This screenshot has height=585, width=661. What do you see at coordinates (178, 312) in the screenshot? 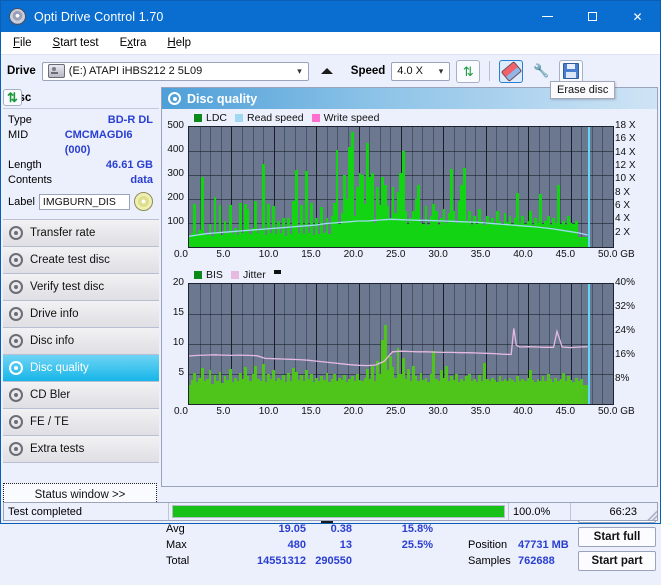
I see `y-axis-tick-label: 15` at bounding box center [178, 312].